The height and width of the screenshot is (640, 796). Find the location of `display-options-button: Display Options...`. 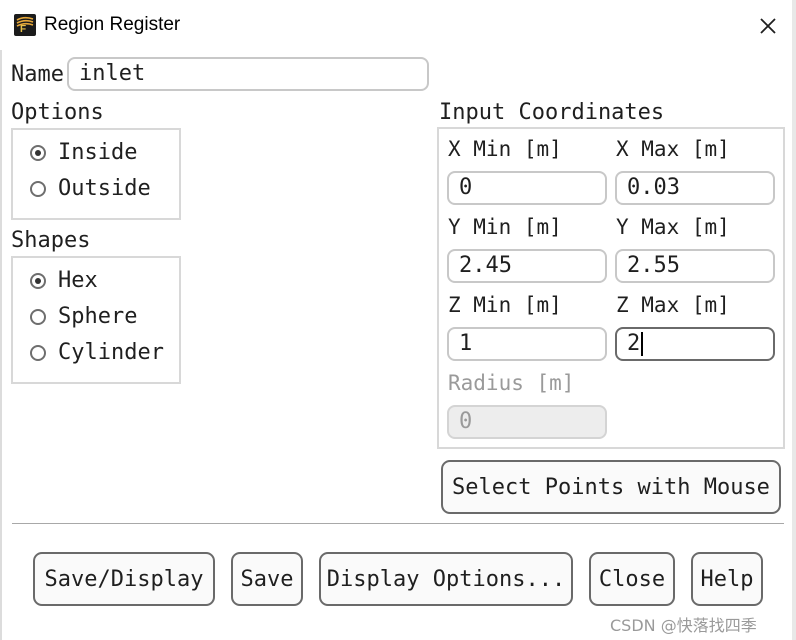

display-options-button: Display Options... is located at coordinates (446, 579).